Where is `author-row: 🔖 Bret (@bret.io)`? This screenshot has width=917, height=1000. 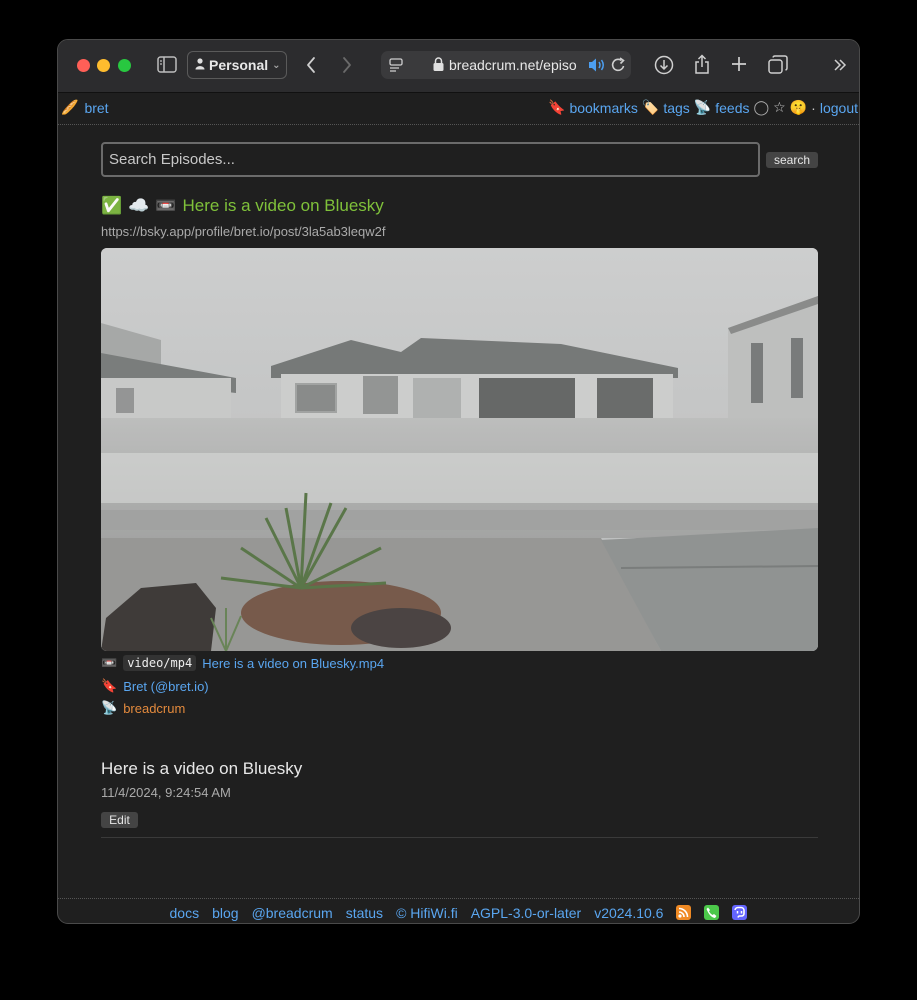 author-row: 🔖 Bret (@bret.io) is located at coordinates (155, 686).